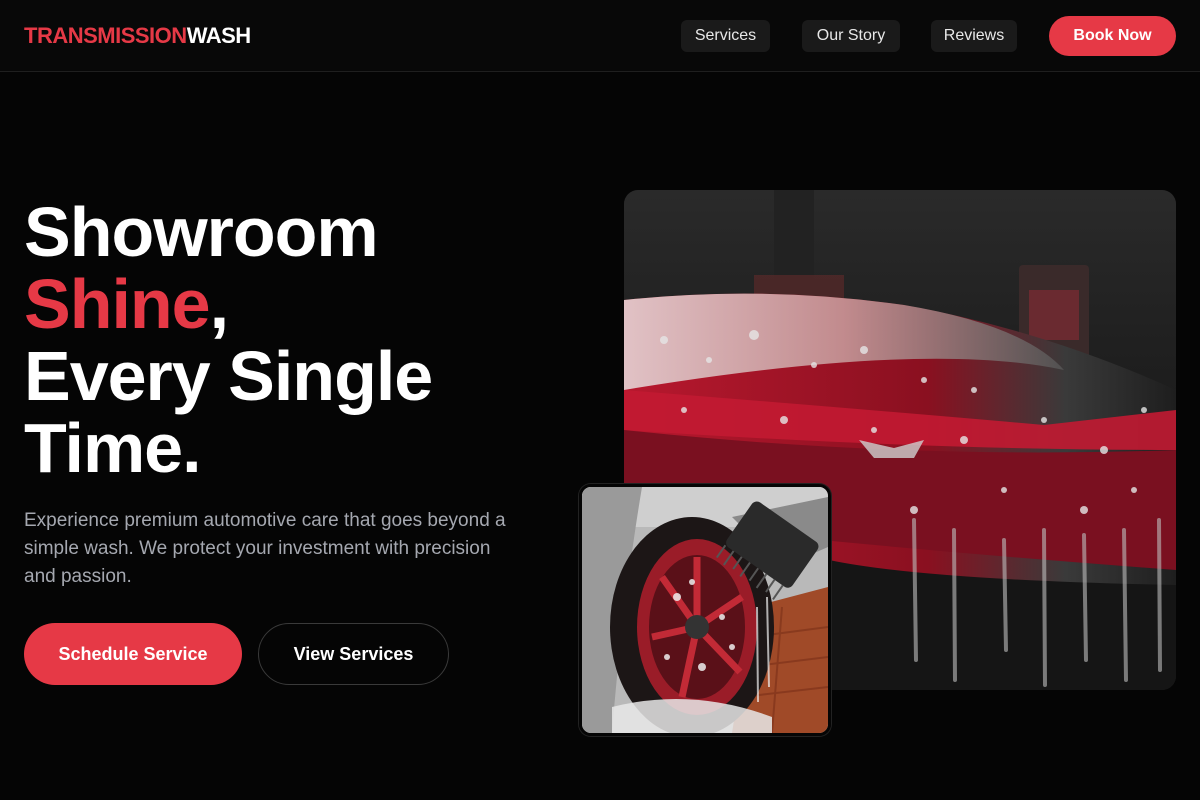 The image size is (1200, 800). What do you see at coordinates (725, 36) in the screenshot?
I see `nav-services-link: Services` at bounding box center [725, 36].